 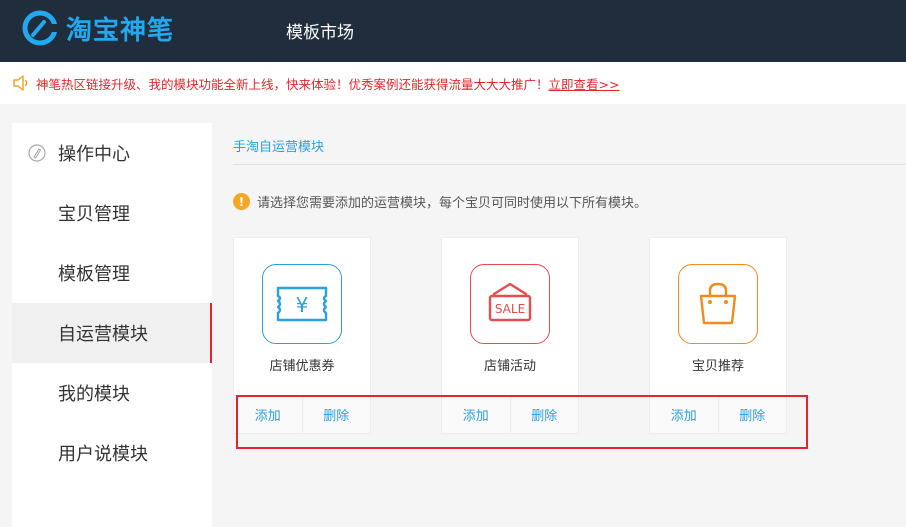 I want to click on tip-text: 请选择您需要添加的运营模块，每个宝贝可同时使用以下所有模块。, so click(x=452, y=203).